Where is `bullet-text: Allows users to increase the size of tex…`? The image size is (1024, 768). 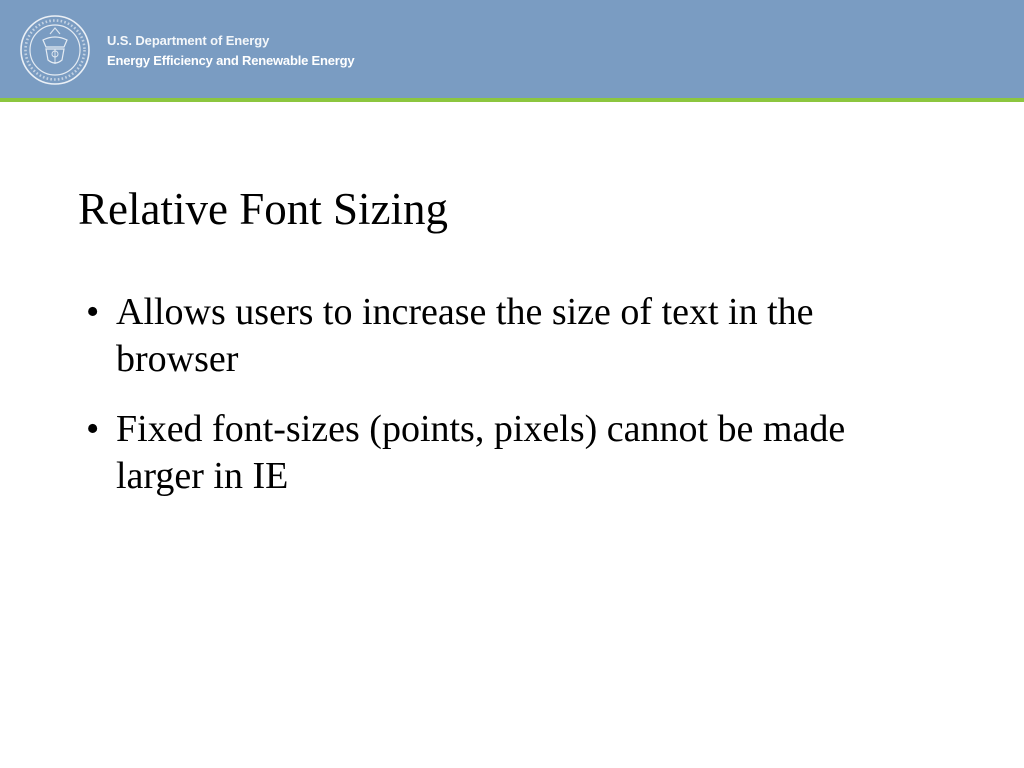 bullet-text: Allows users to increase the size of tex… is located at coordinates (465, 335).